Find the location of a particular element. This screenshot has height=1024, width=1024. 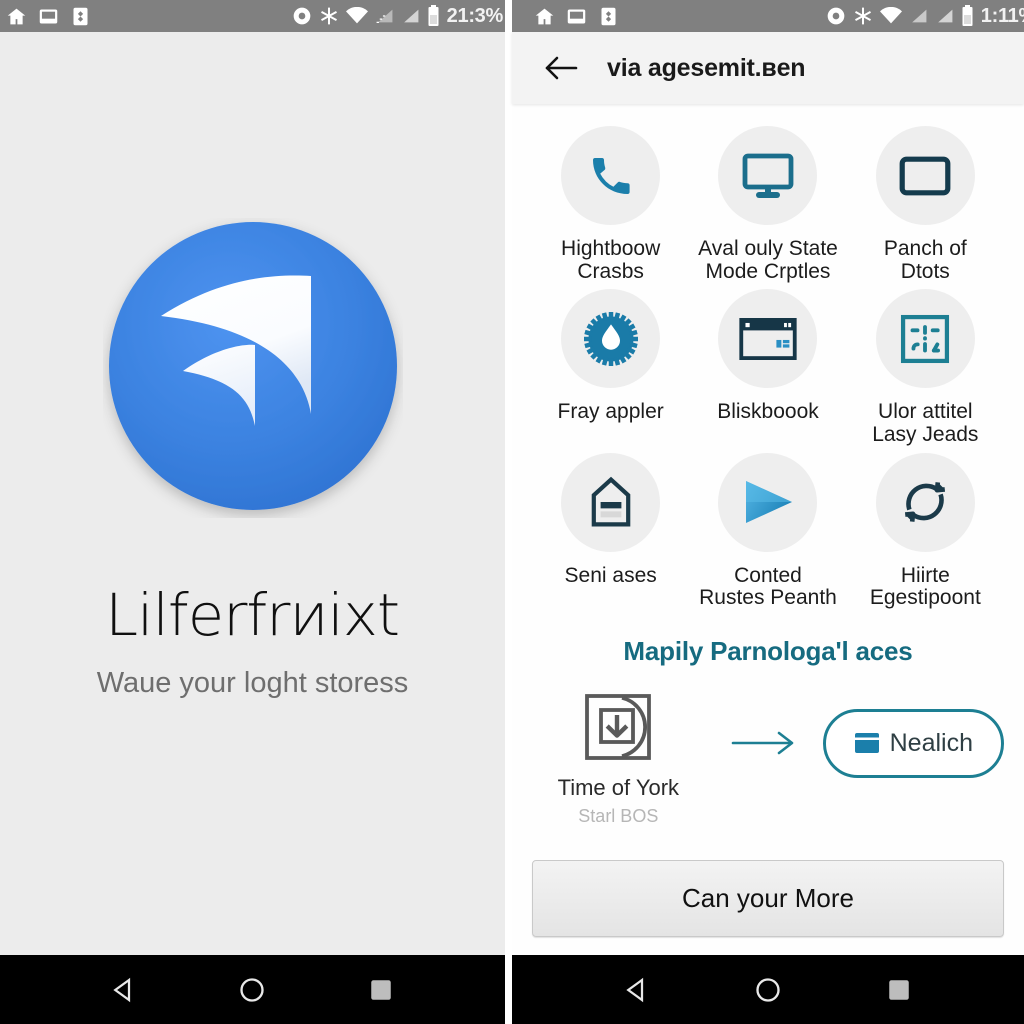

tile-conted-rustes-peanth: Conted Rustes Peanth is located at coordinates (767, 531).